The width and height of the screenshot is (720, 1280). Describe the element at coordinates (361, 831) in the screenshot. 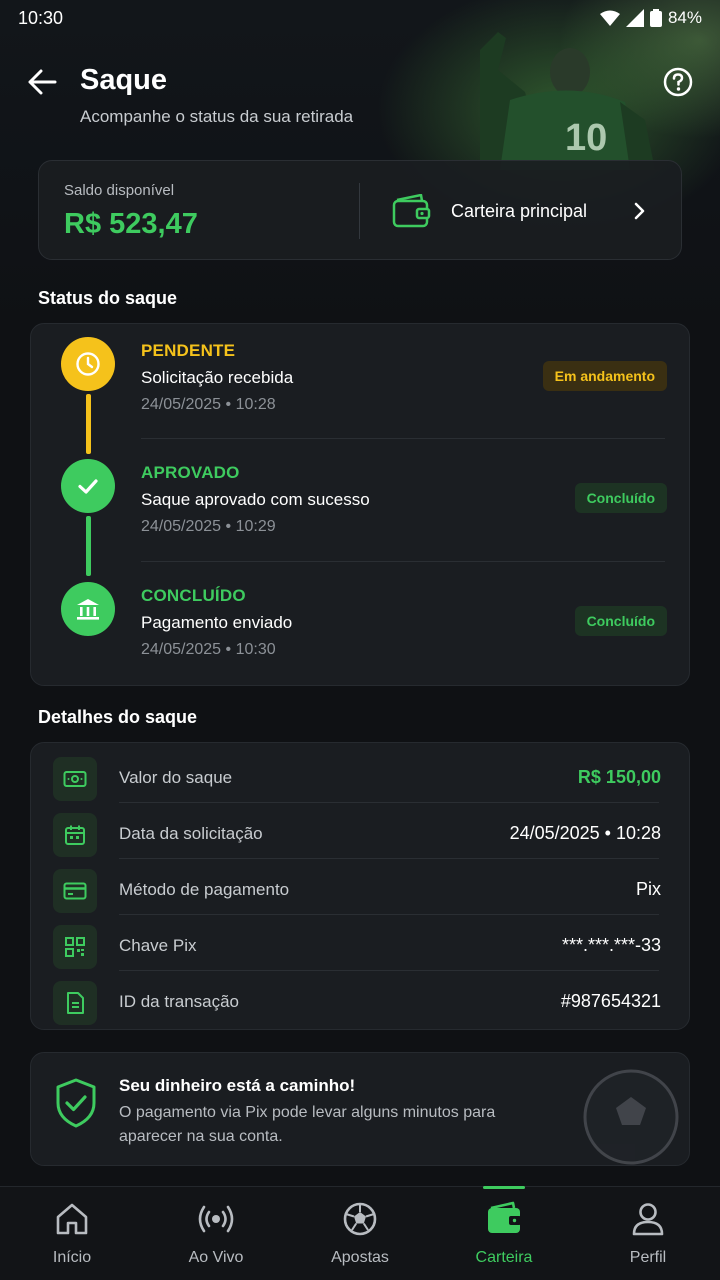

I see `detail-row-date: Data da solicitação 24/05/2025 • 10:28` at that location.